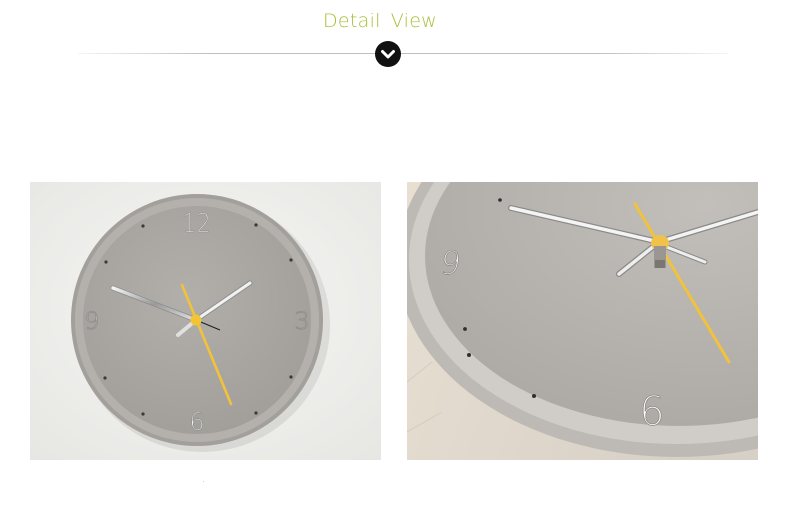  What do you see at coordinates (197, 223) in the screenshot?
I see `numeral-12: 12` at bounding box center [197, 223].